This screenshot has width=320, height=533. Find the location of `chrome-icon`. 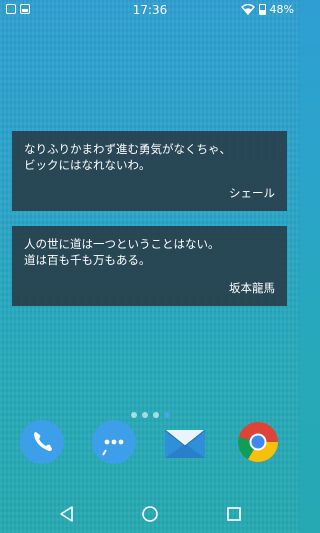

chrome-icon is located at coordinates (258, 442).